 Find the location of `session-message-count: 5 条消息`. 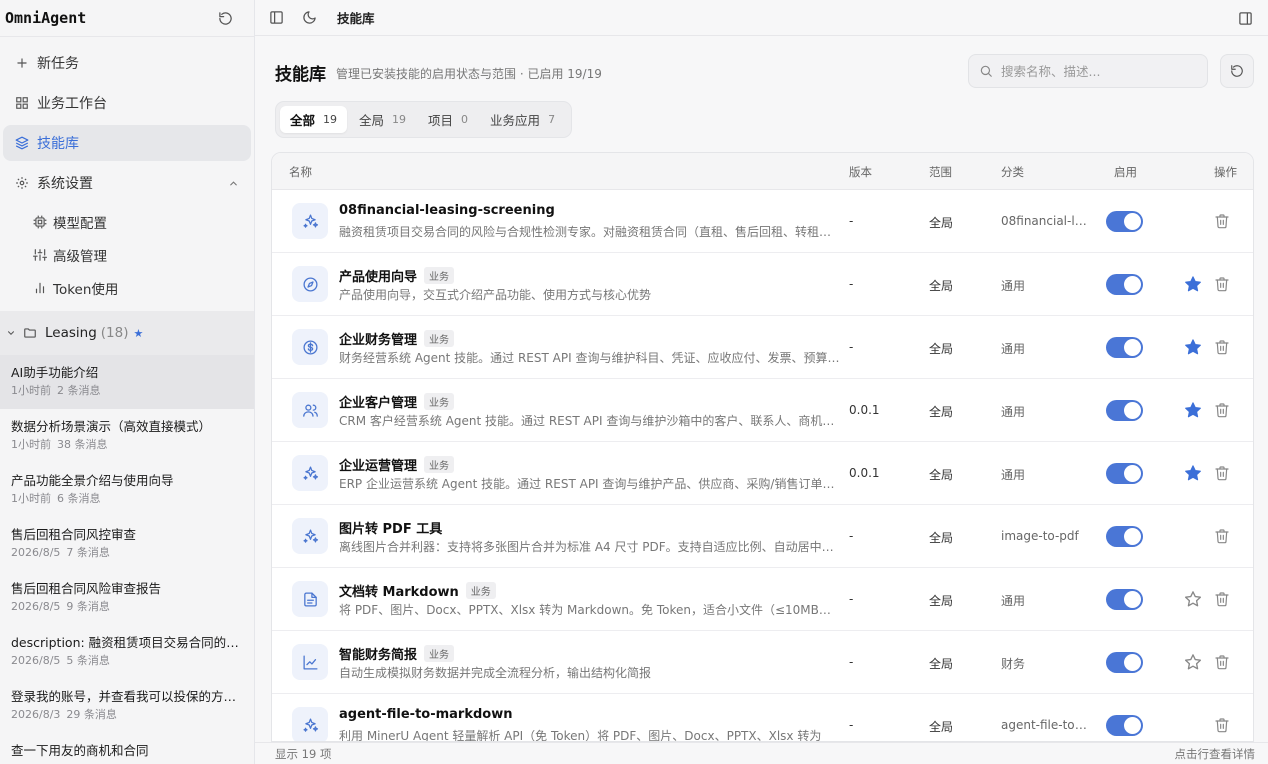

session-message-count: 5 条消息 is located at coordinates (88, 660).